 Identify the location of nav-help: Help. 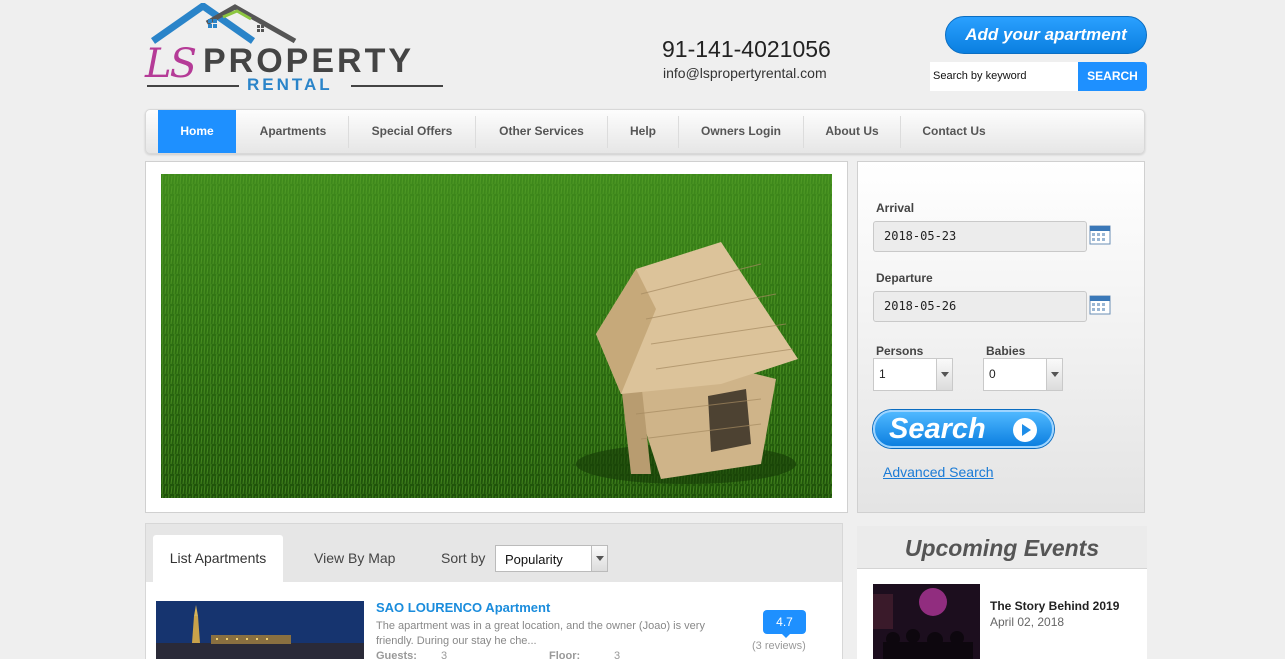
(643, 131).